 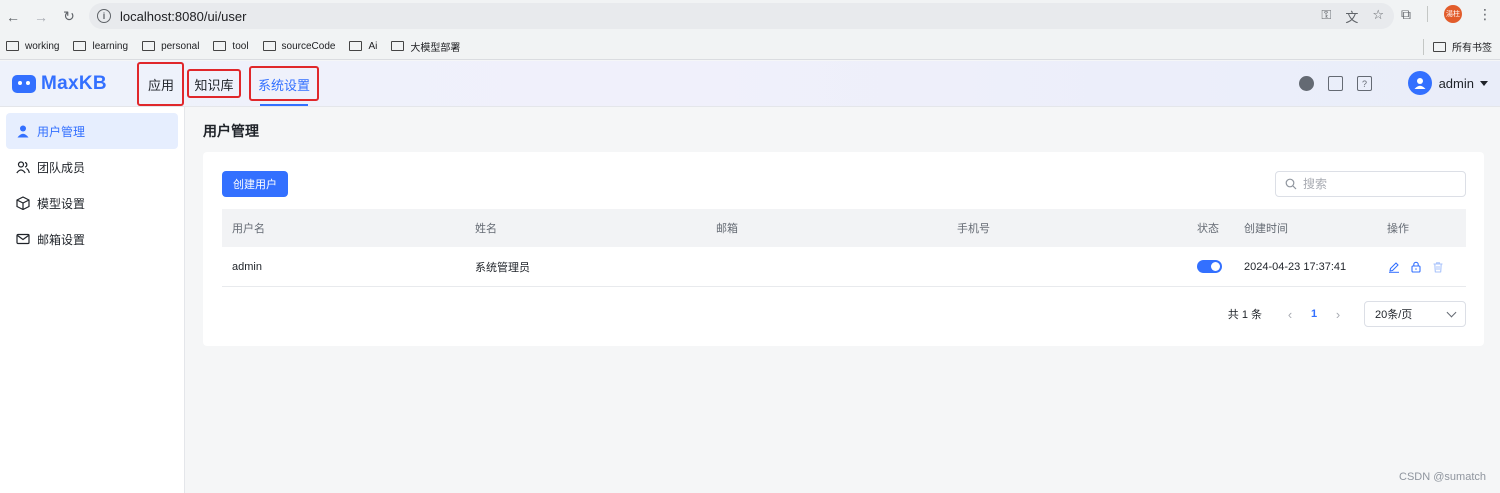 What do you see at coordinates (23, 167) in the screenshot?
I see `team-icon` at bounding box center [23, 167].